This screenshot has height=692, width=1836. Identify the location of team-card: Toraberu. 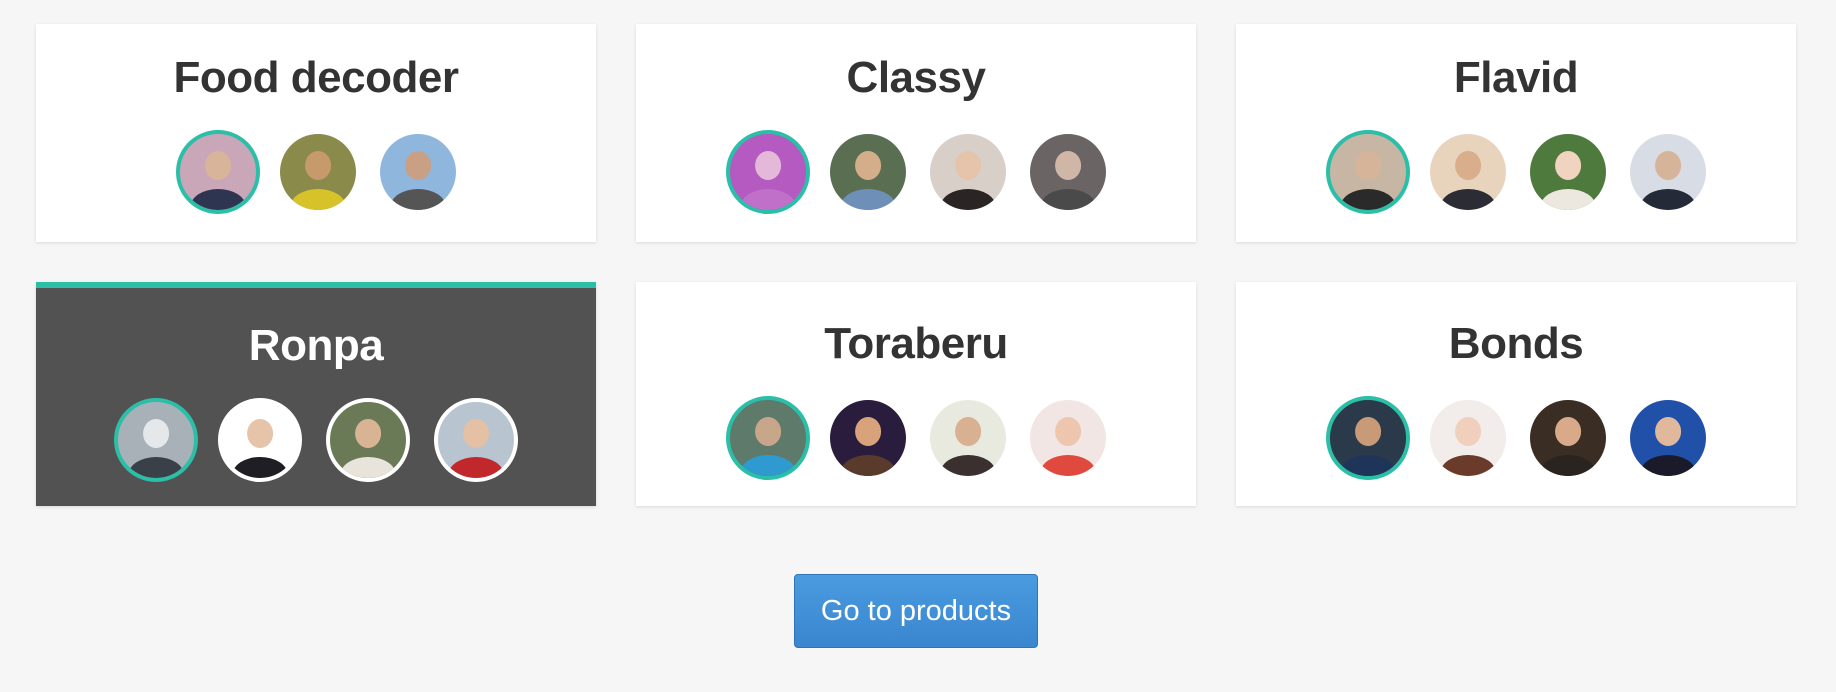
(916, 394).